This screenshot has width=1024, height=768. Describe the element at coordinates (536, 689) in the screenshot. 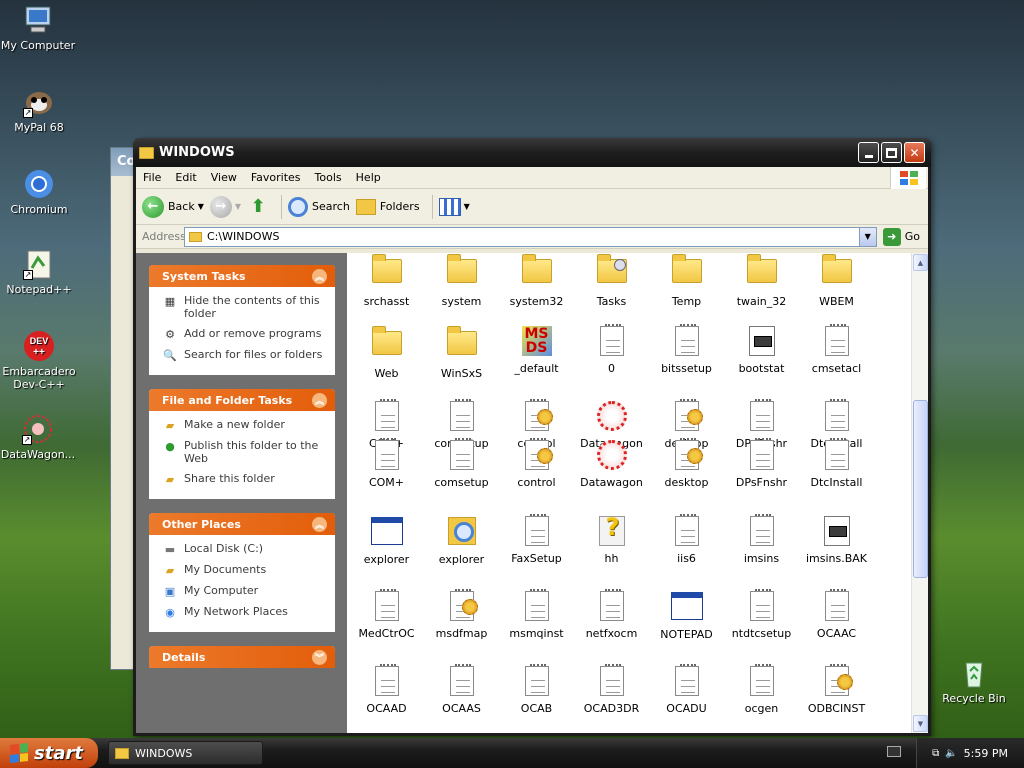

I see `file-item: OCAB` at that location.